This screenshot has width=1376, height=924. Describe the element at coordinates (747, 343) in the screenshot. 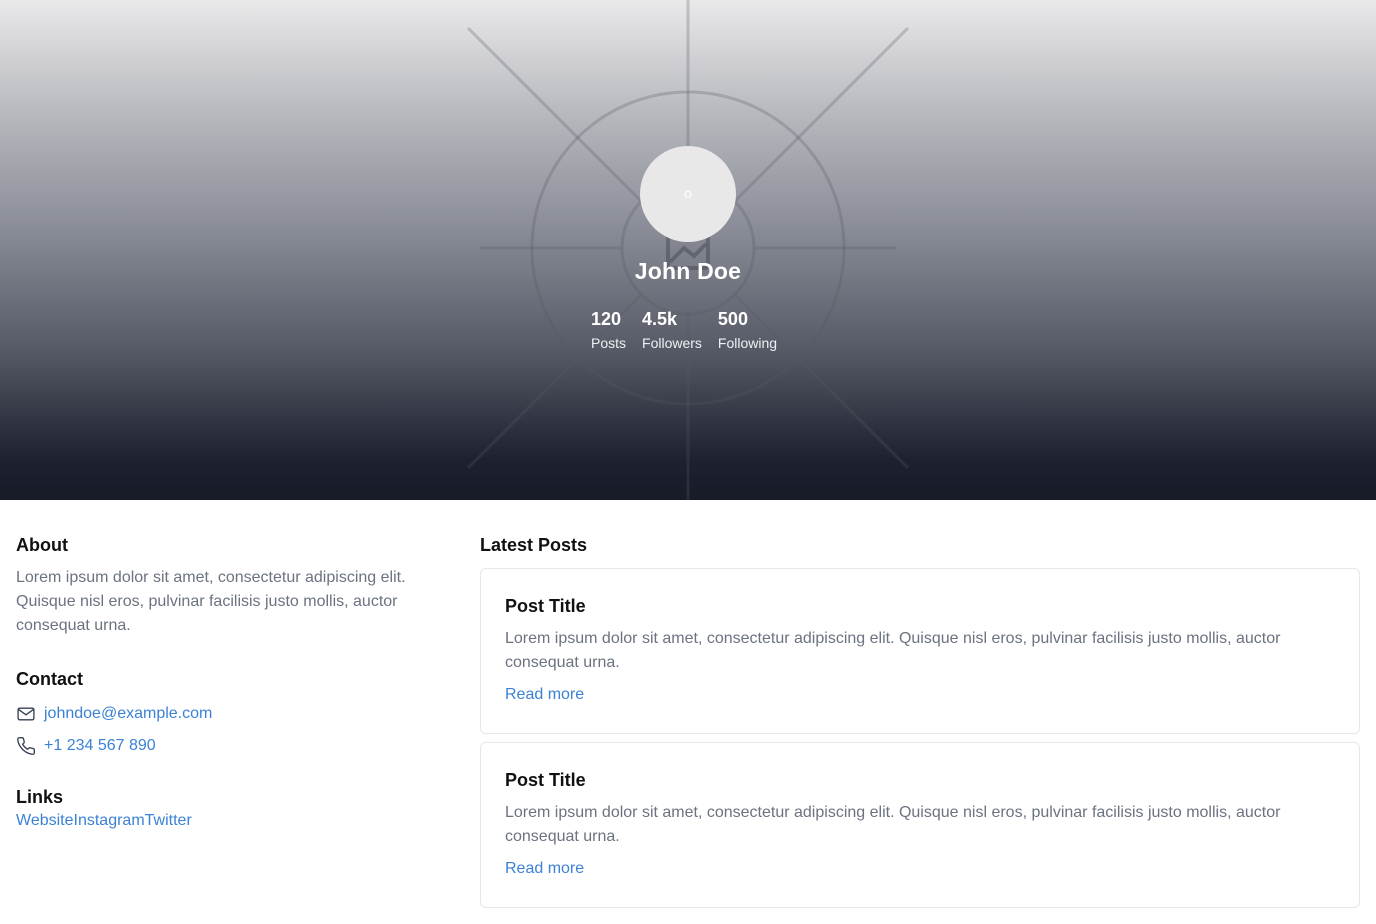

I see `stat-label: Following` at that location.